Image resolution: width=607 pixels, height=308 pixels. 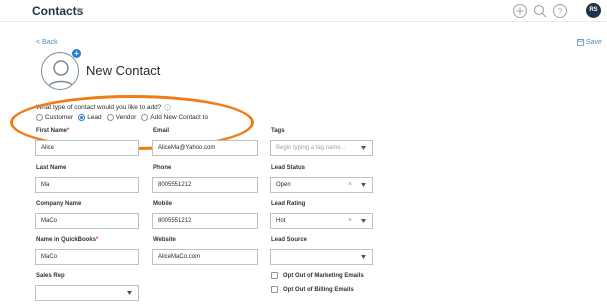 What do you see at coordinates (593, 10) in the screenshot?
I see `user-avatar: RS` at bounding box center [593, 10].